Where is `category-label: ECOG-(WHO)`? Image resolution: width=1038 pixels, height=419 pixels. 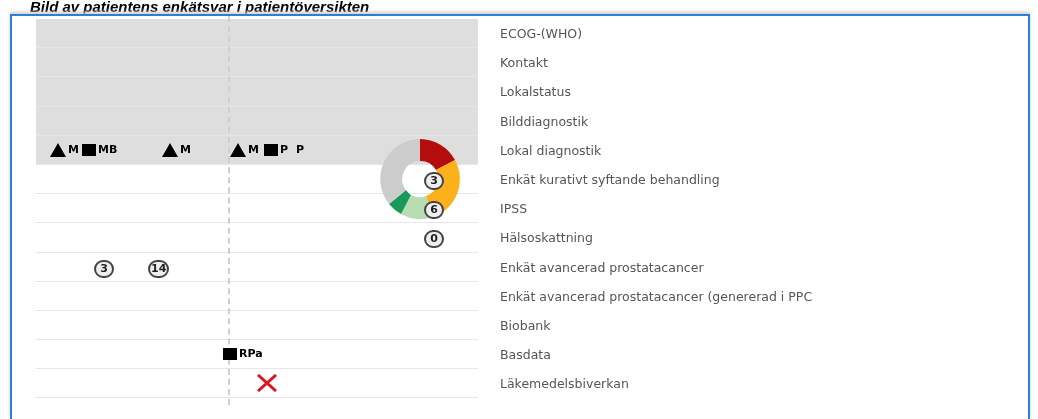 category-label: ECOG-(WHO) is located at coordinates (540, 34).